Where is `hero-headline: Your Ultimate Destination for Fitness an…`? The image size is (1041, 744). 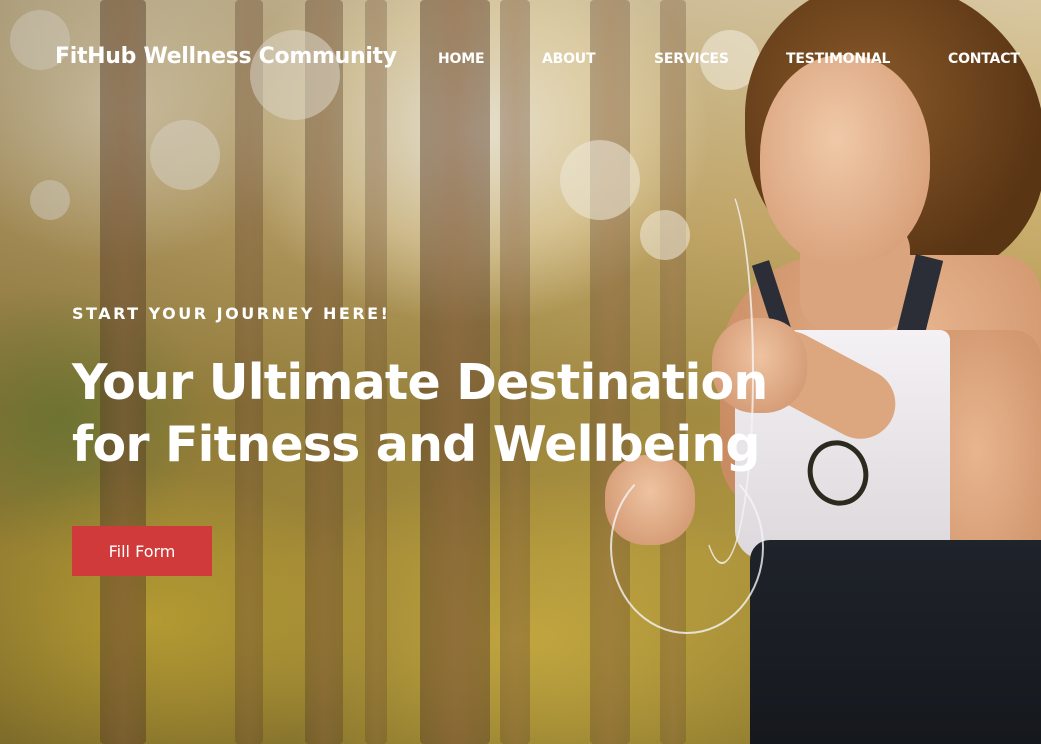 hero-headline: Your Ultimate Destination for Fitness an… is located at coordinates (420, 414).